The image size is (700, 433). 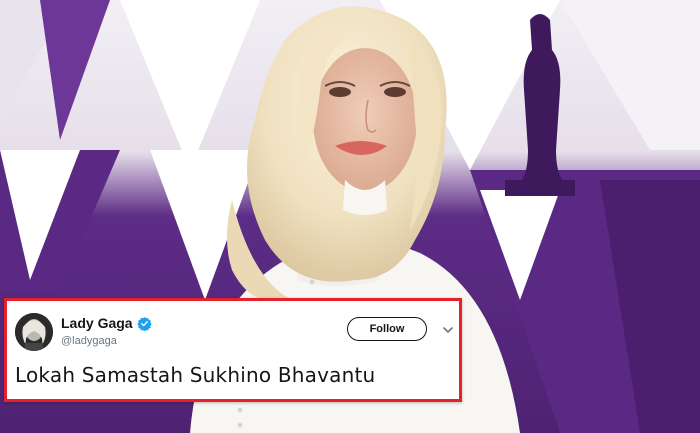 I want to click on profile-photo-icon, so click(x=34, y=332).